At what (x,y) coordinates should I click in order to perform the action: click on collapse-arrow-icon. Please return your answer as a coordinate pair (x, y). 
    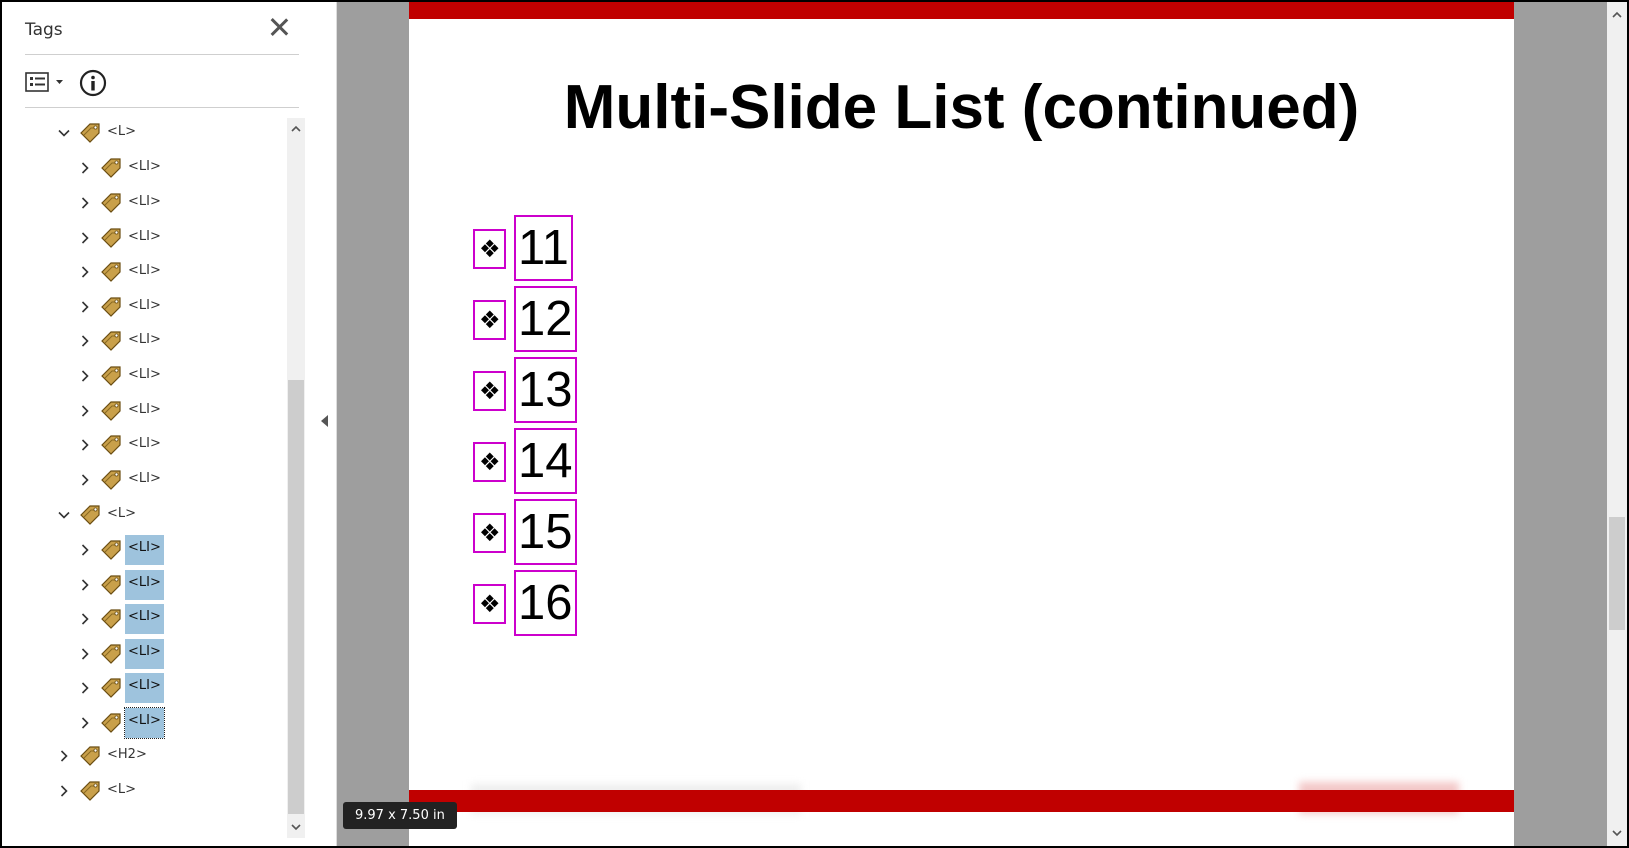
    Looking at the image, I should click on (324, 421).